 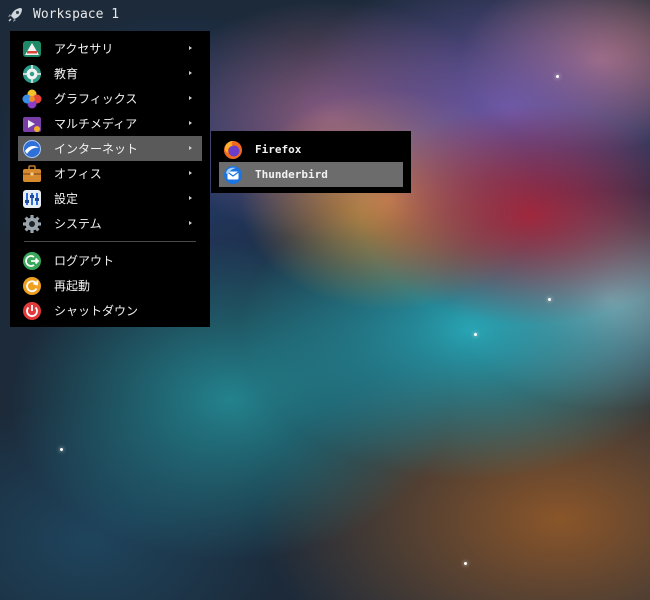 I want to click on gear-icon, so click(x=32, y=223).